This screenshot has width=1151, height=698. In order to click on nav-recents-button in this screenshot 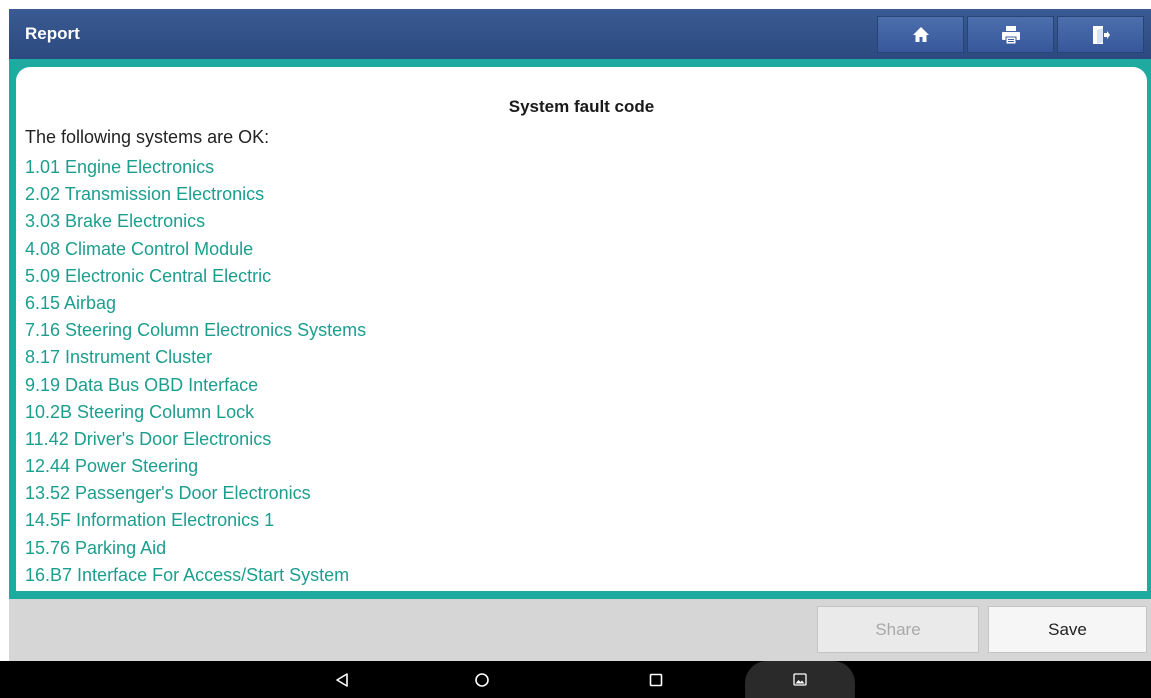, I will do `click(656, 679)`.